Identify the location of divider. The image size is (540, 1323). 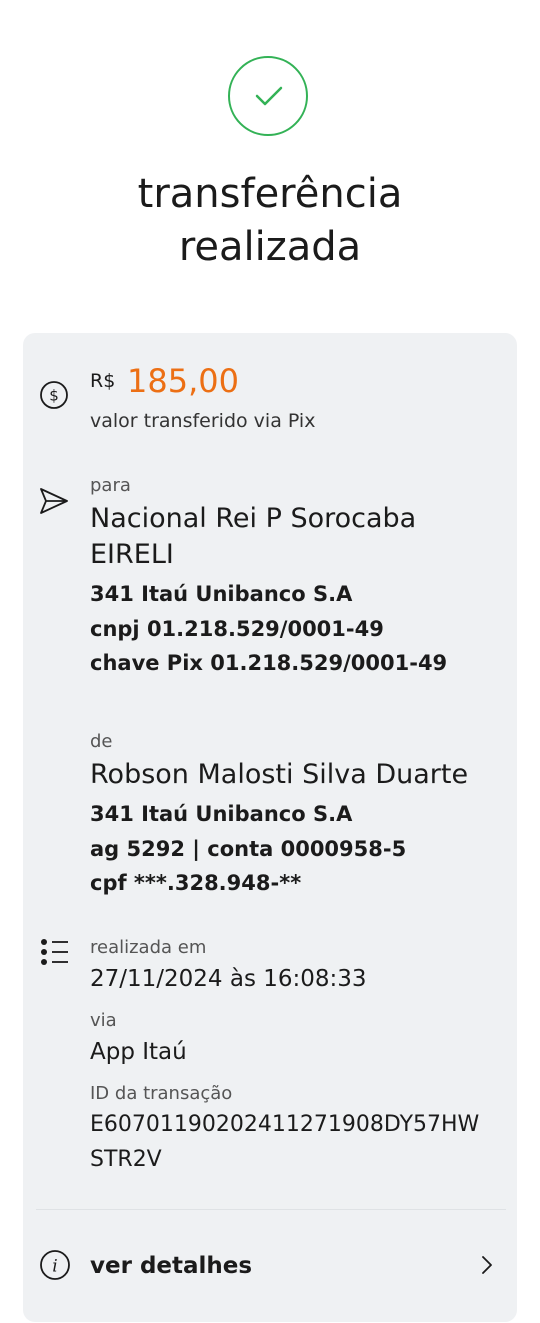
(271, 1209).